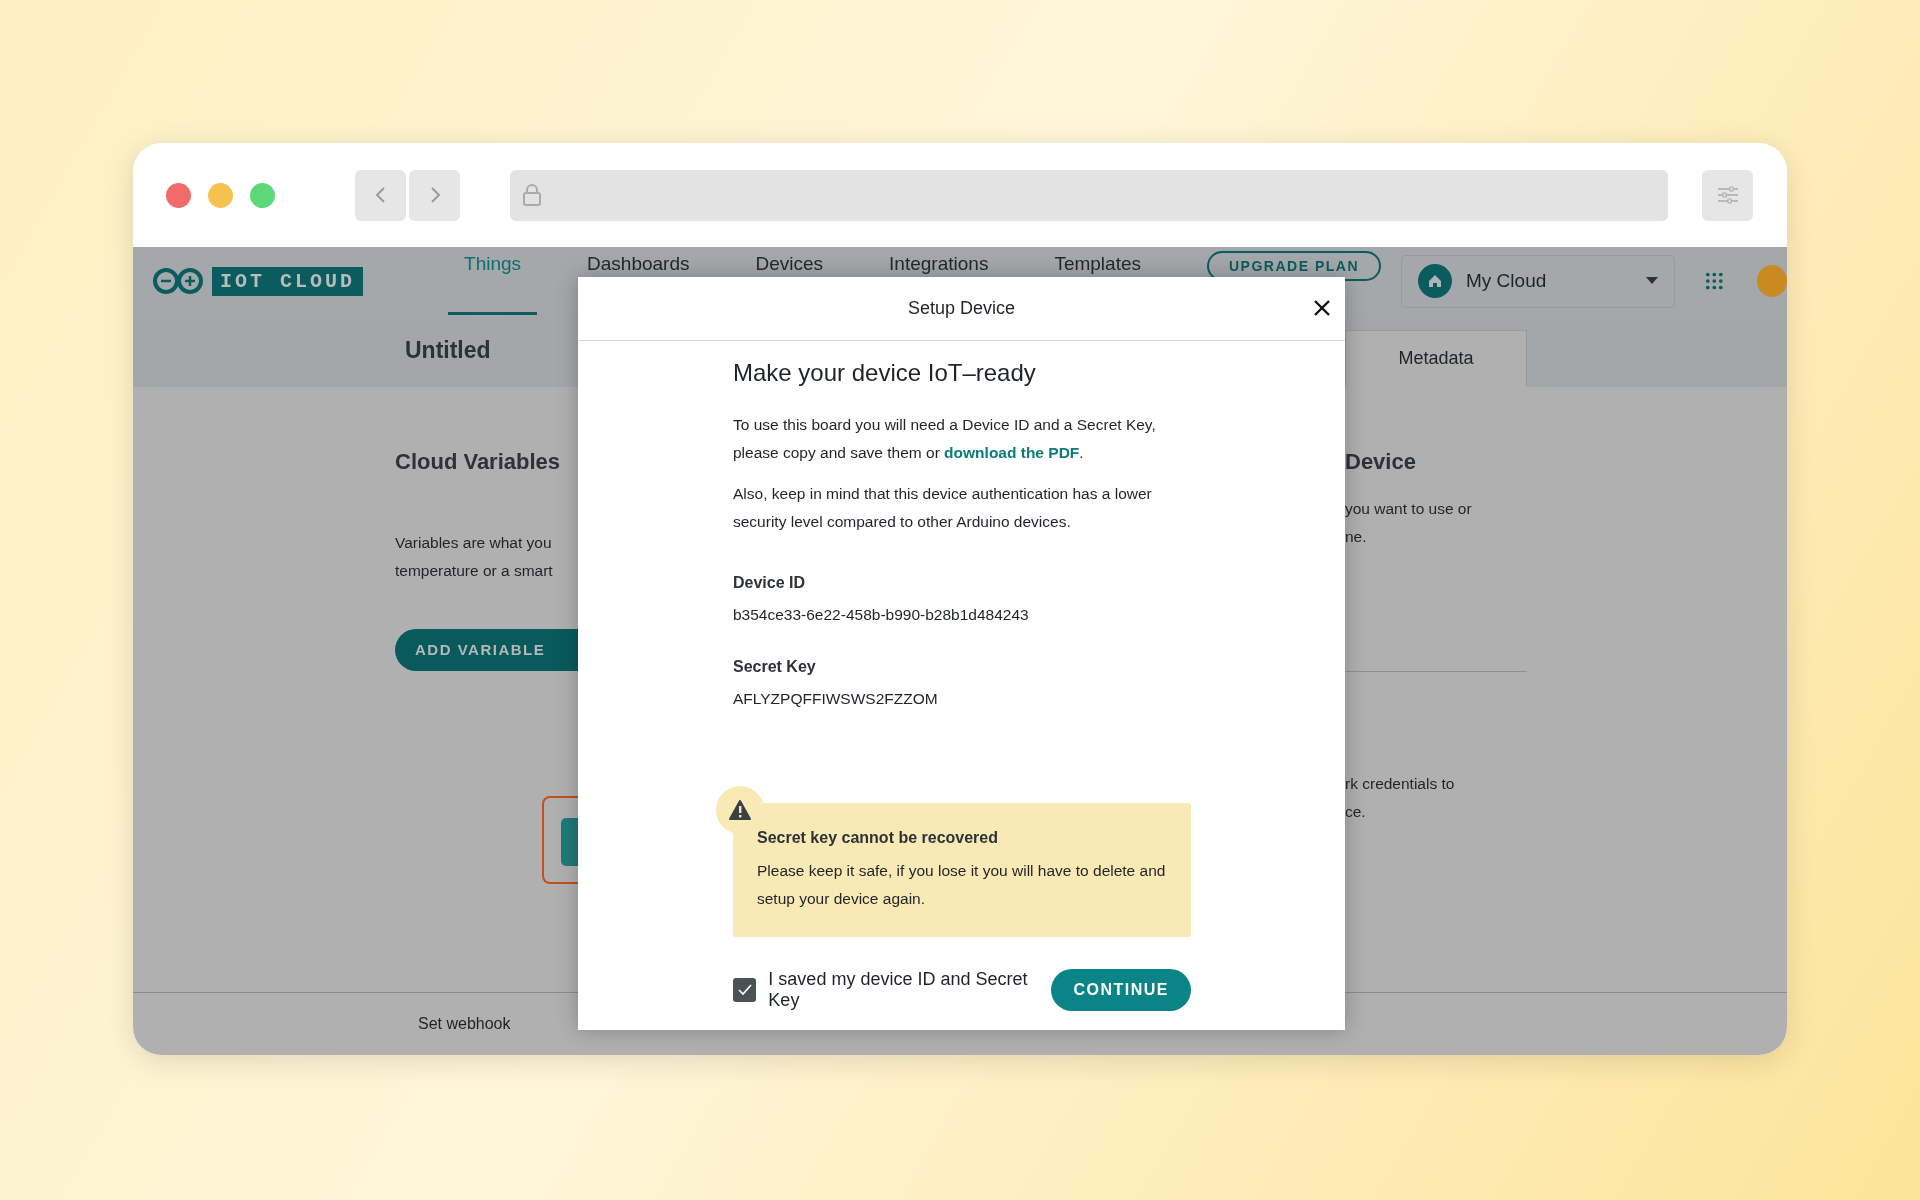 The image size is (1920, 1200). What do you see at coordinates (478, 461) in the screenshot?
I see `section-heading: Cloud Variables` at bounding box center [478, 461].